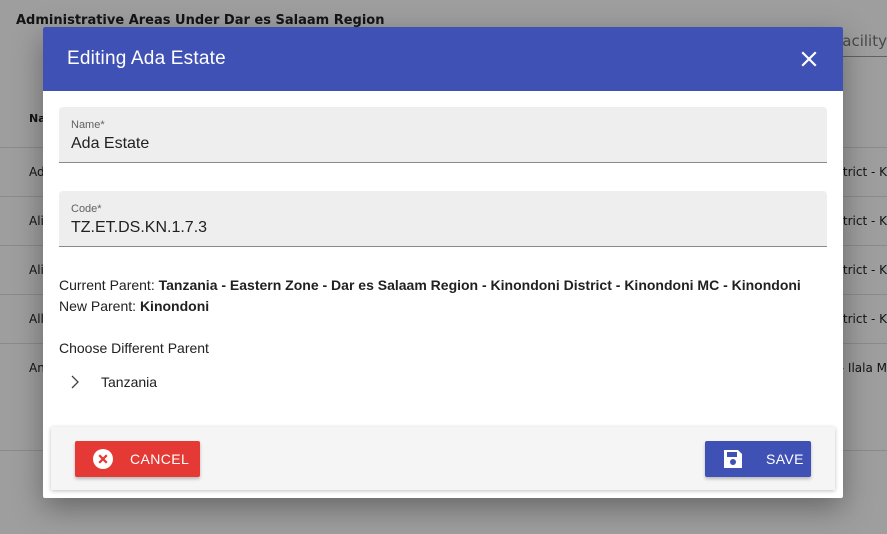  Describe the element at coordinates (75, 382) in the screenshot. I see `chevron-right-icon` at that location.